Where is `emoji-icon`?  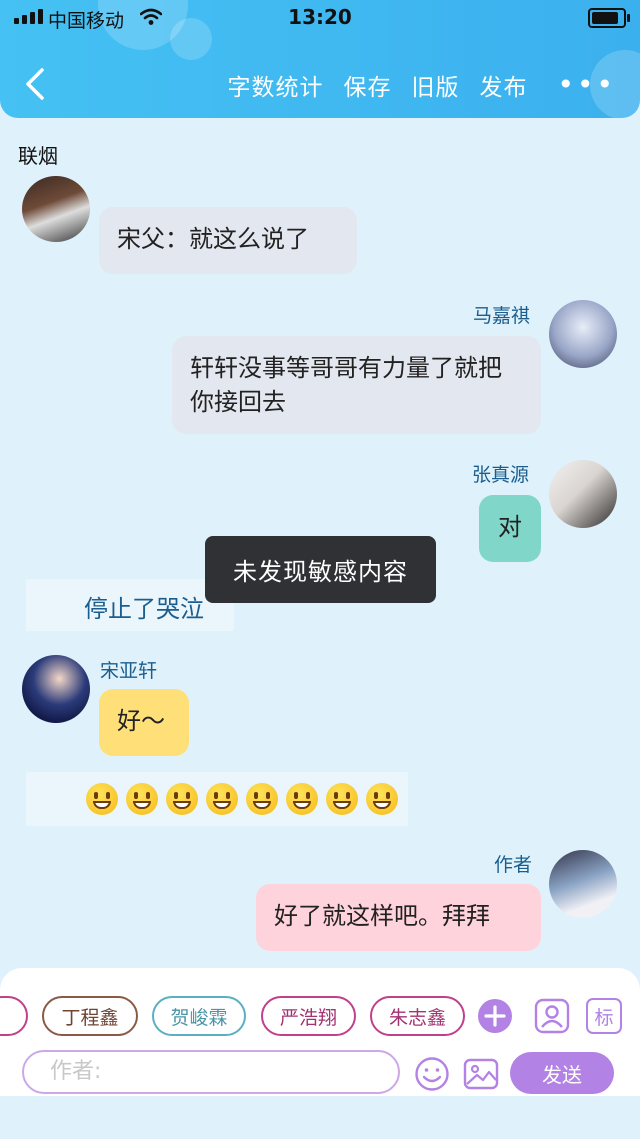 emoji-icon is located at coordinates (432, 1074).